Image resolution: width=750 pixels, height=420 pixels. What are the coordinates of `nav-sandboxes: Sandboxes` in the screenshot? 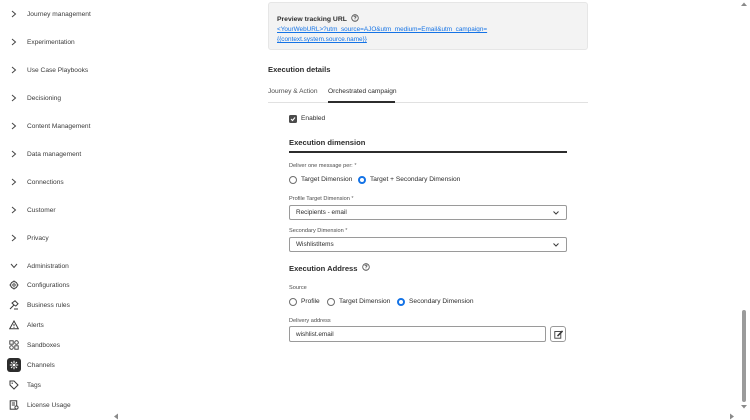 It's located at (56, 345).